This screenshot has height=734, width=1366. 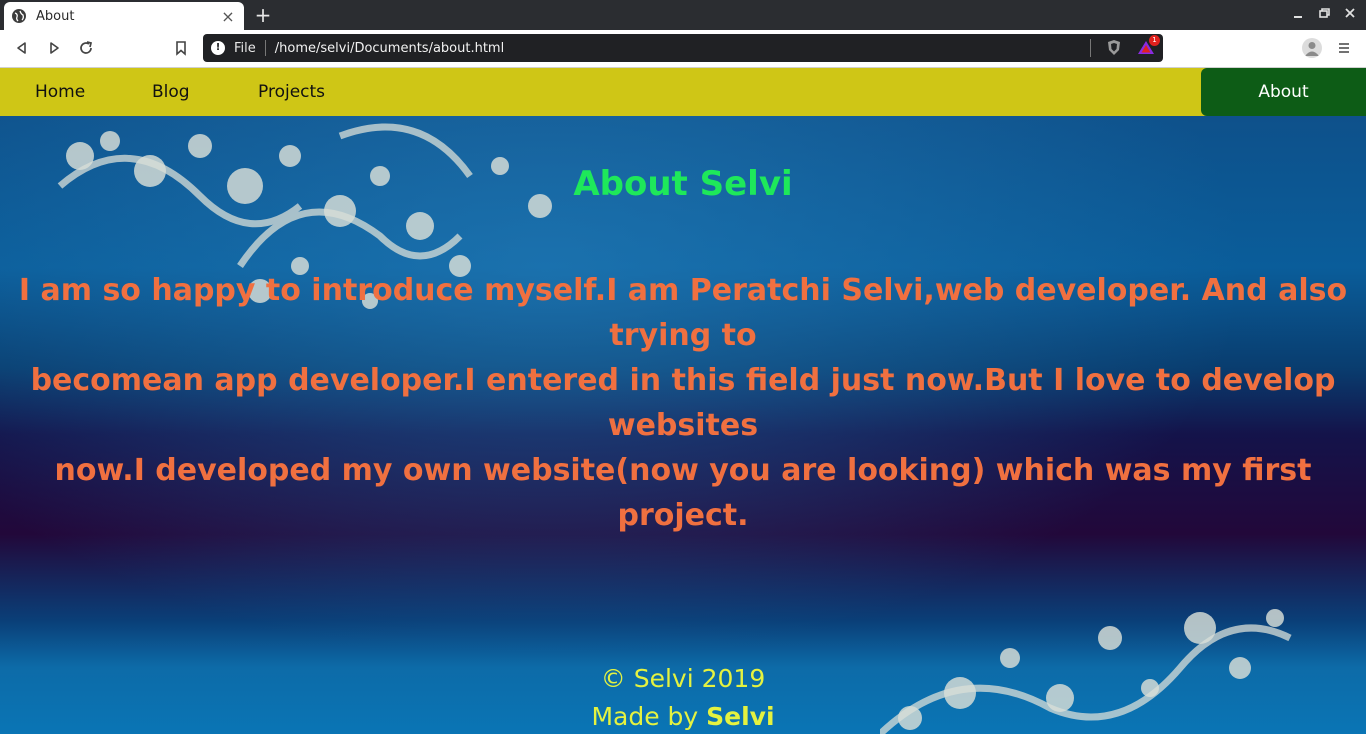 I want to click on nav-home-link: Home, so click(x=60, y=92).